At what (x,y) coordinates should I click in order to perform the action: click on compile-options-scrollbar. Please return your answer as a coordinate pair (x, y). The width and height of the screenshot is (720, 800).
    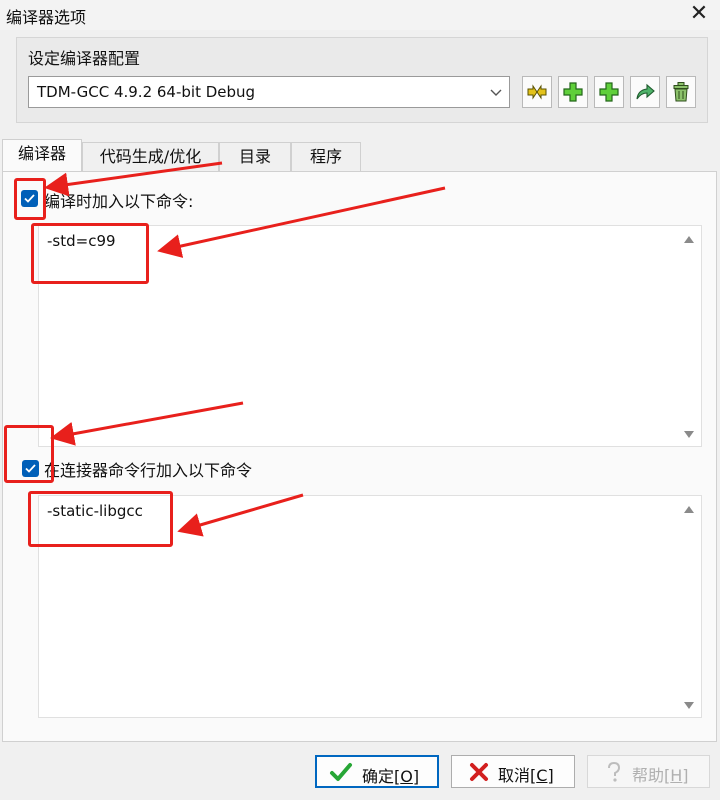
    Looking at the image, I should click on (689, 337).